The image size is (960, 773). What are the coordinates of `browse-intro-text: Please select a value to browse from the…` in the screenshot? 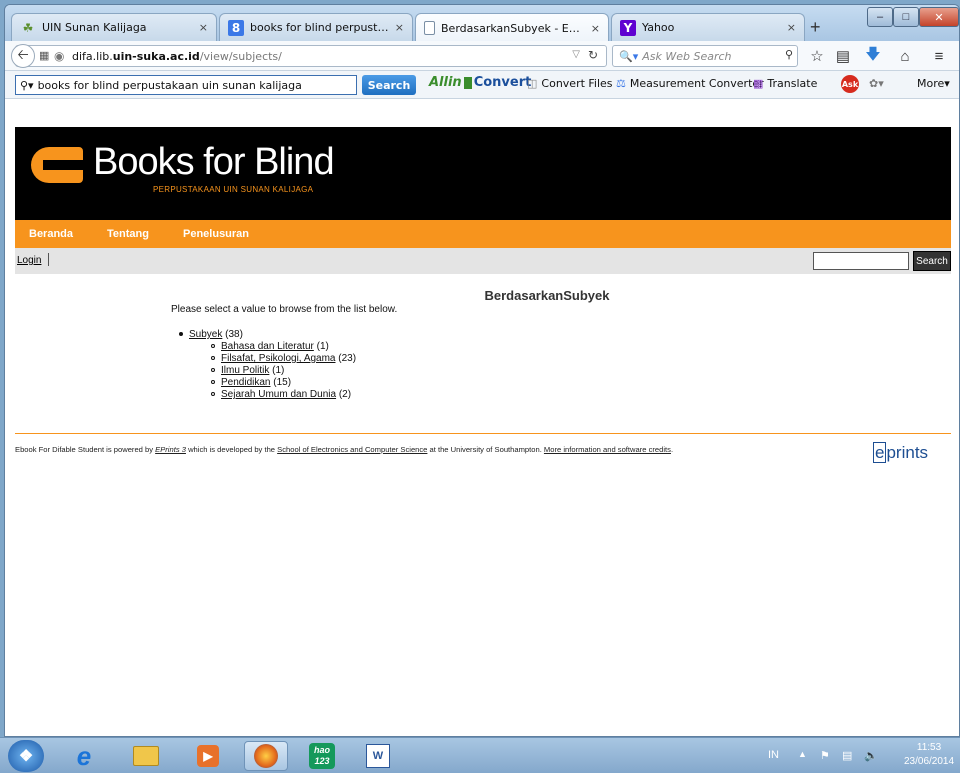 It's located at (284, 309).